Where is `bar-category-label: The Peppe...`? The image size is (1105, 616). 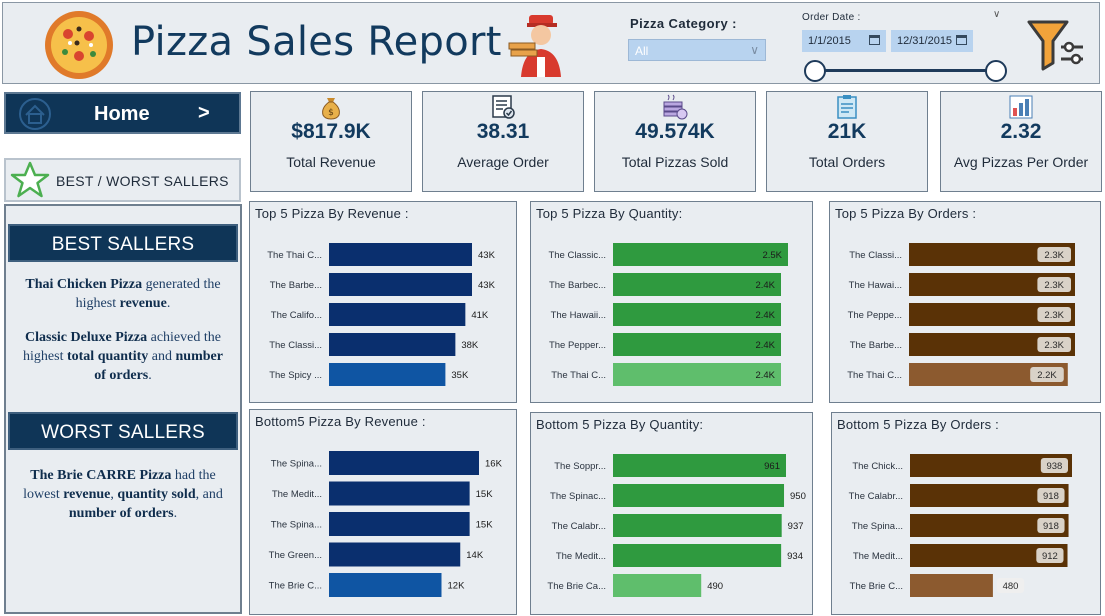 bar-category-label: The Peppe... is located at coordinates (875, 315).